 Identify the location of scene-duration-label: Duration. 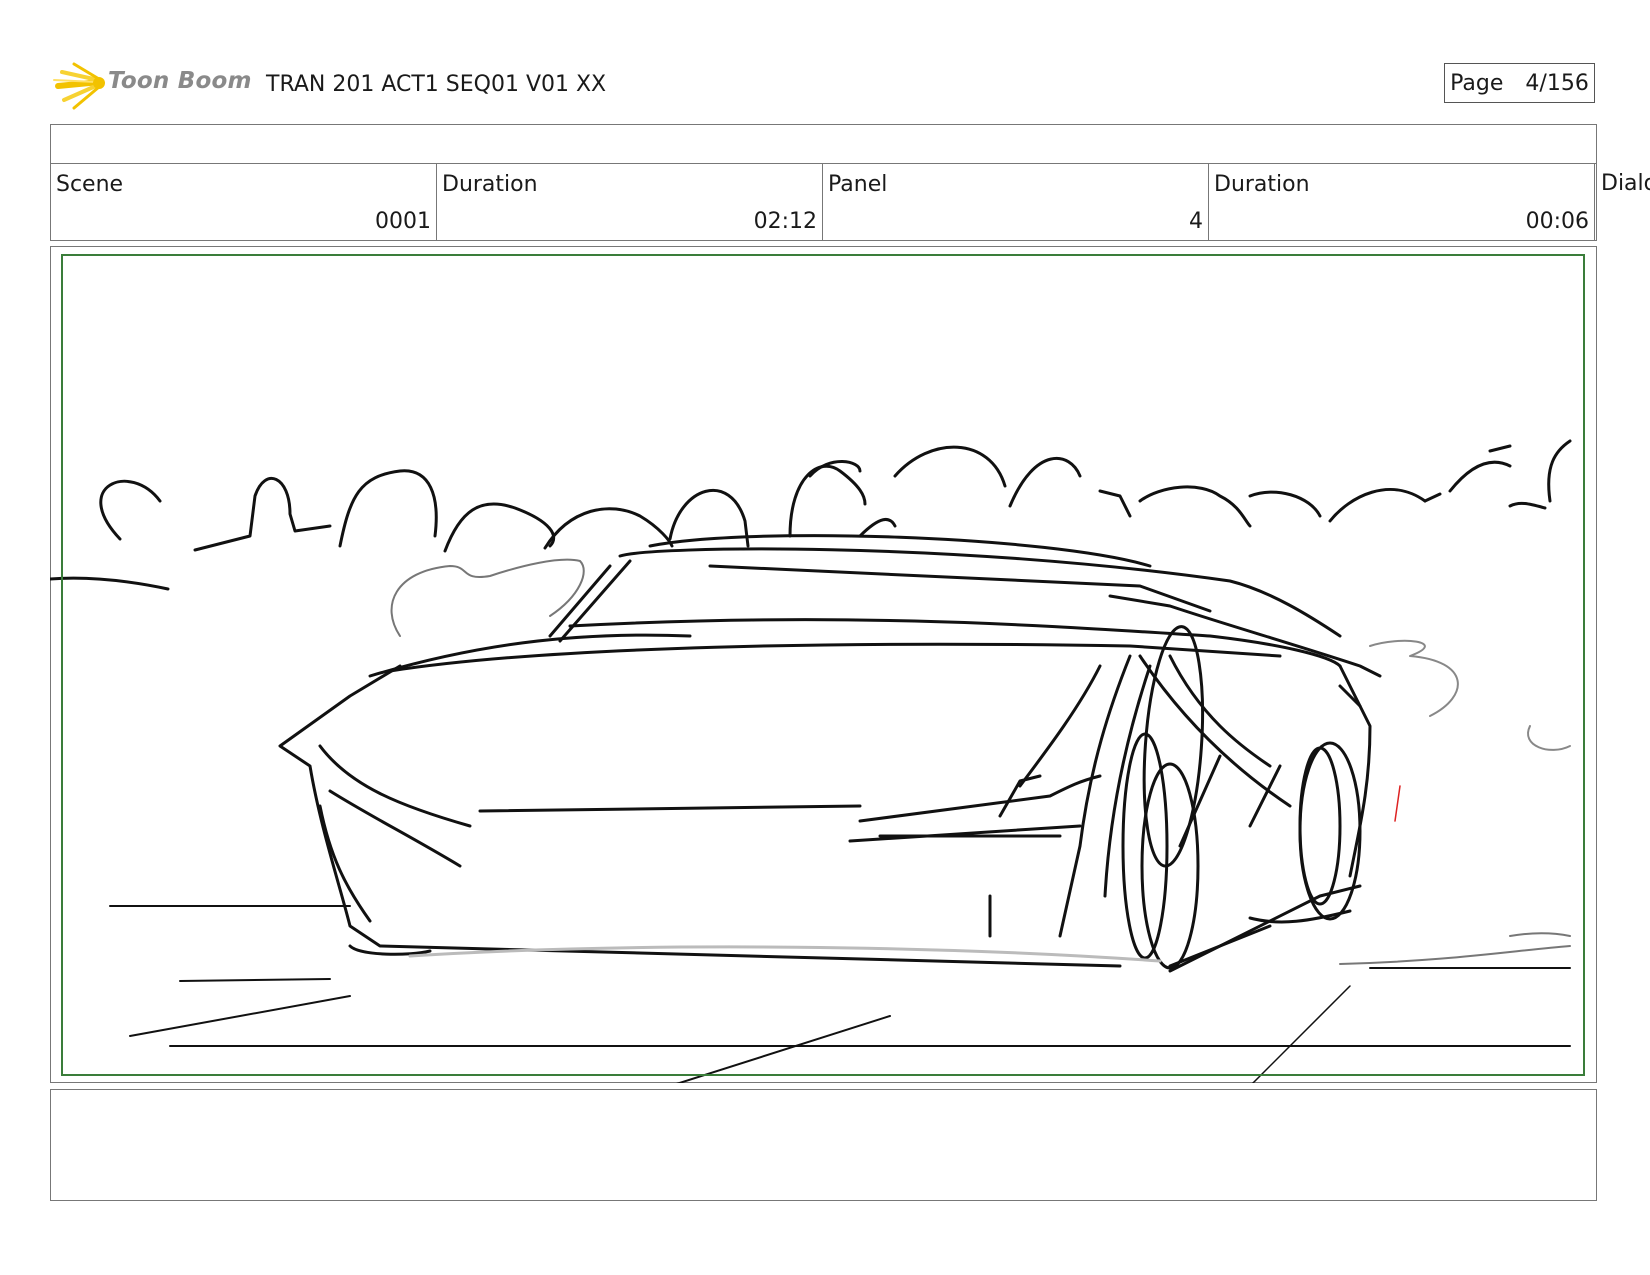
(490, 184).